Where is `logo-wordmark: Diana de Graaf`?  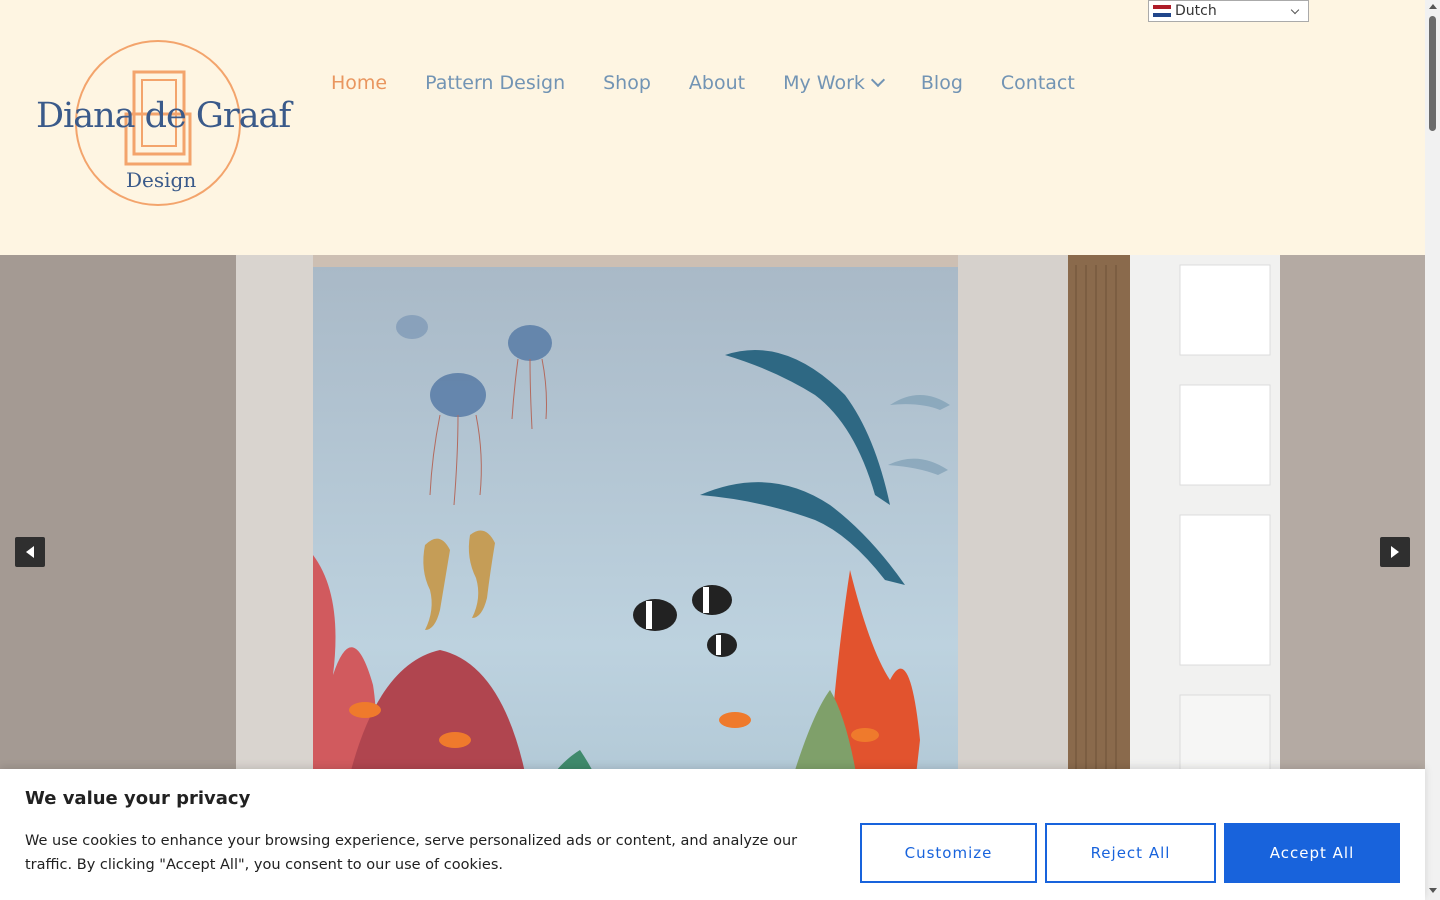
logo-wordmark: Diana de Graaf is located at coordinates (163, 116).